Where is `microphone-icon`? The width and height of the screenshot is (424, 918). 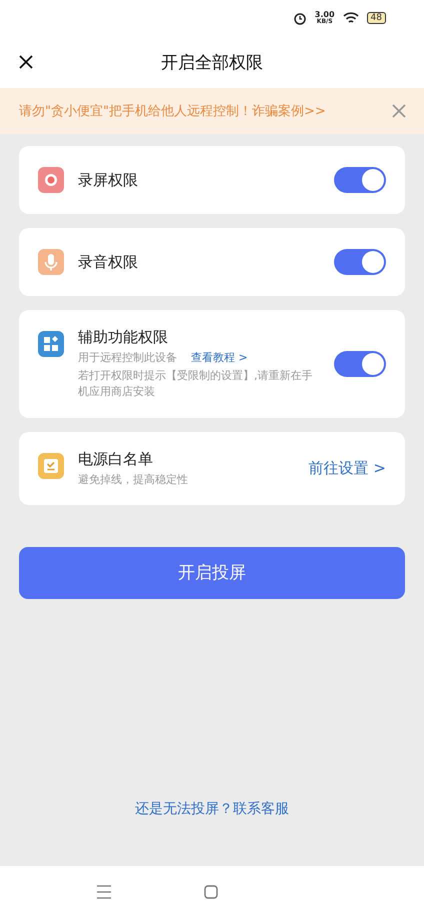 microphone-icon is located at coordinates (51, 262).